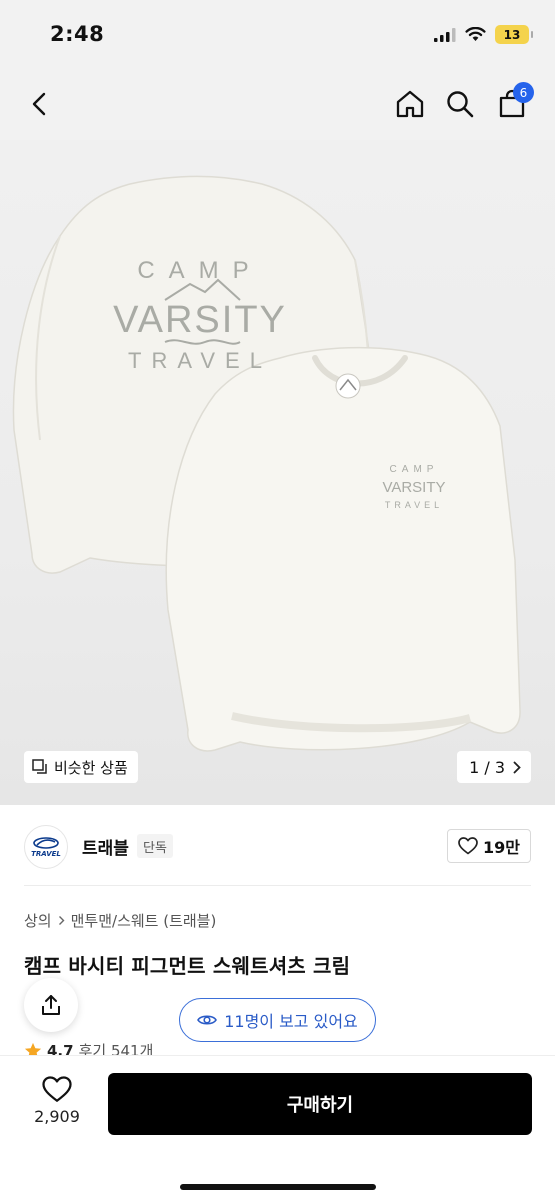 The image size is (555, 1200). What do you see at coordinates (523, 92) in the screenshot?
I see `cart-count-badge: 6` at bounding box center [523, 92].